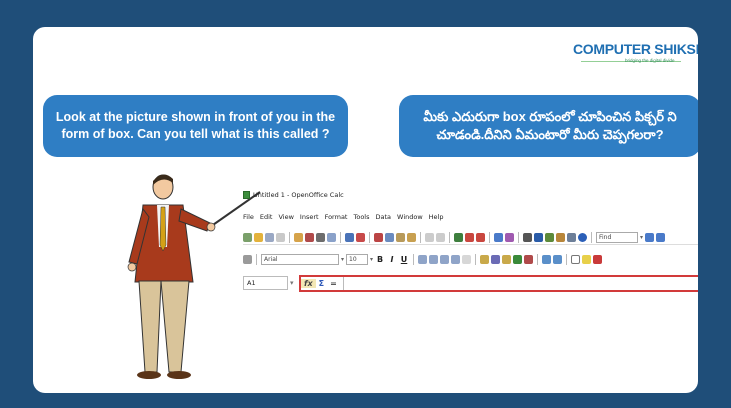 This screenshot has height=408, width=731. Describe the element at coordinates (635, 49) in the screenshot. I see `logo-name: COMPUTER SHIKSHA` at that location.